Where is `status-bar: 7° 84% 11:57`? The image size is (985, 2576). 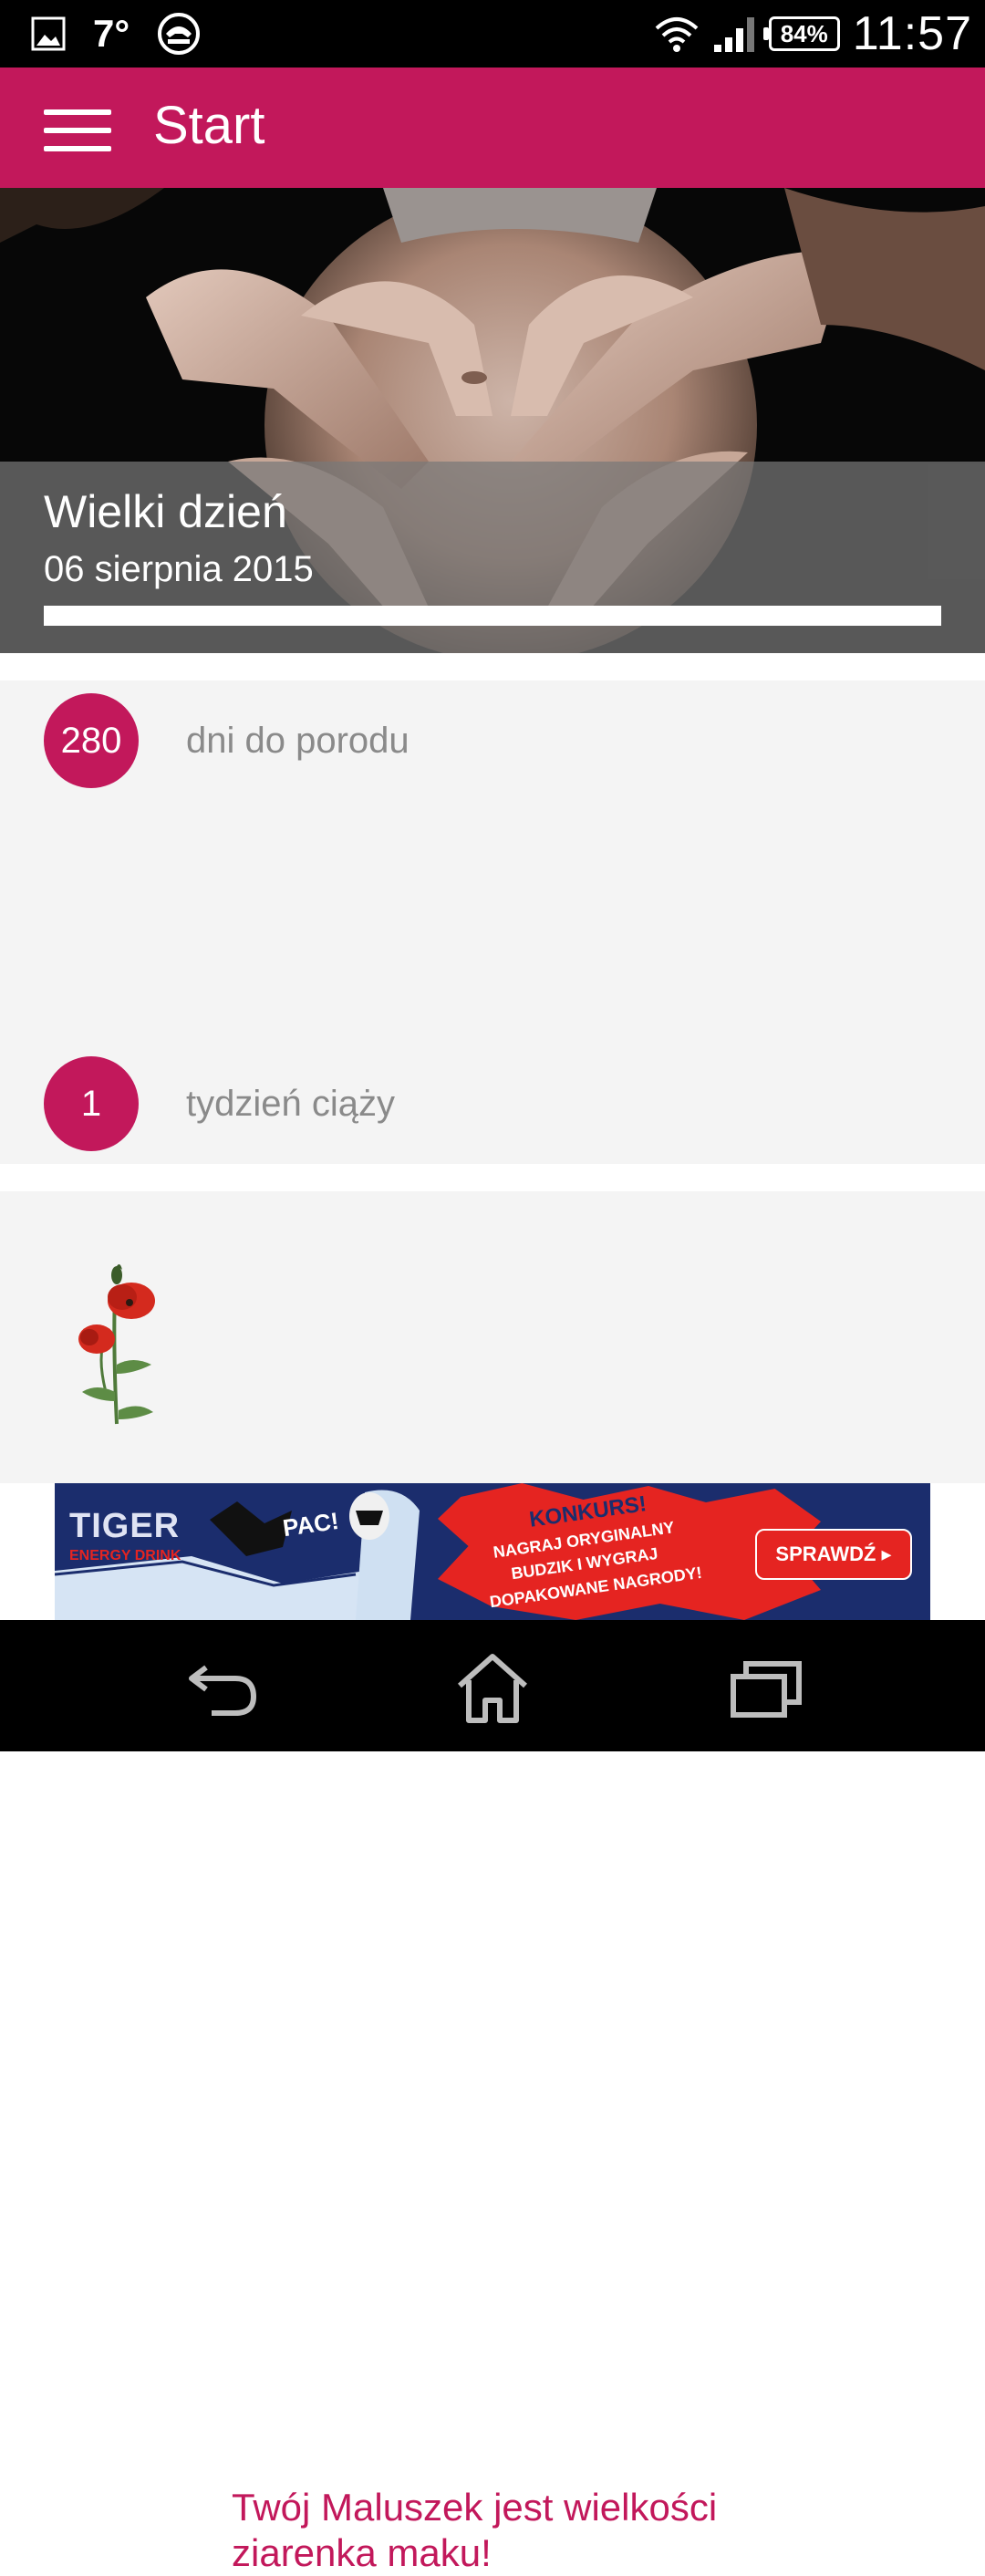 status-bar: 7° 84% 11:57 is located at coordinates (493, 34).